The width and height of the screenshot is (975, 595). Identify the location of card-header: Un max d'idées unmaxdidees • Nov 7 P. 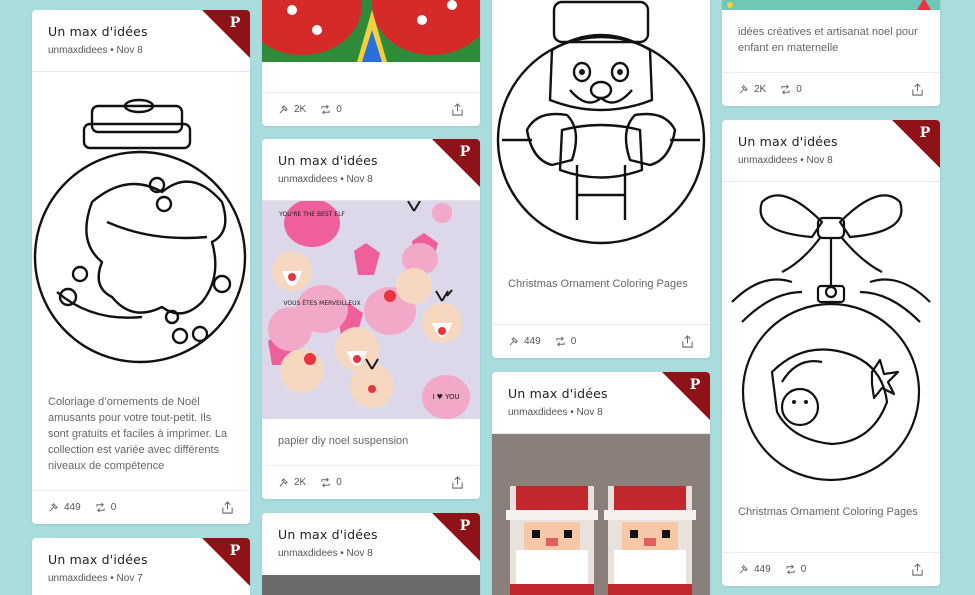
(141, 566).